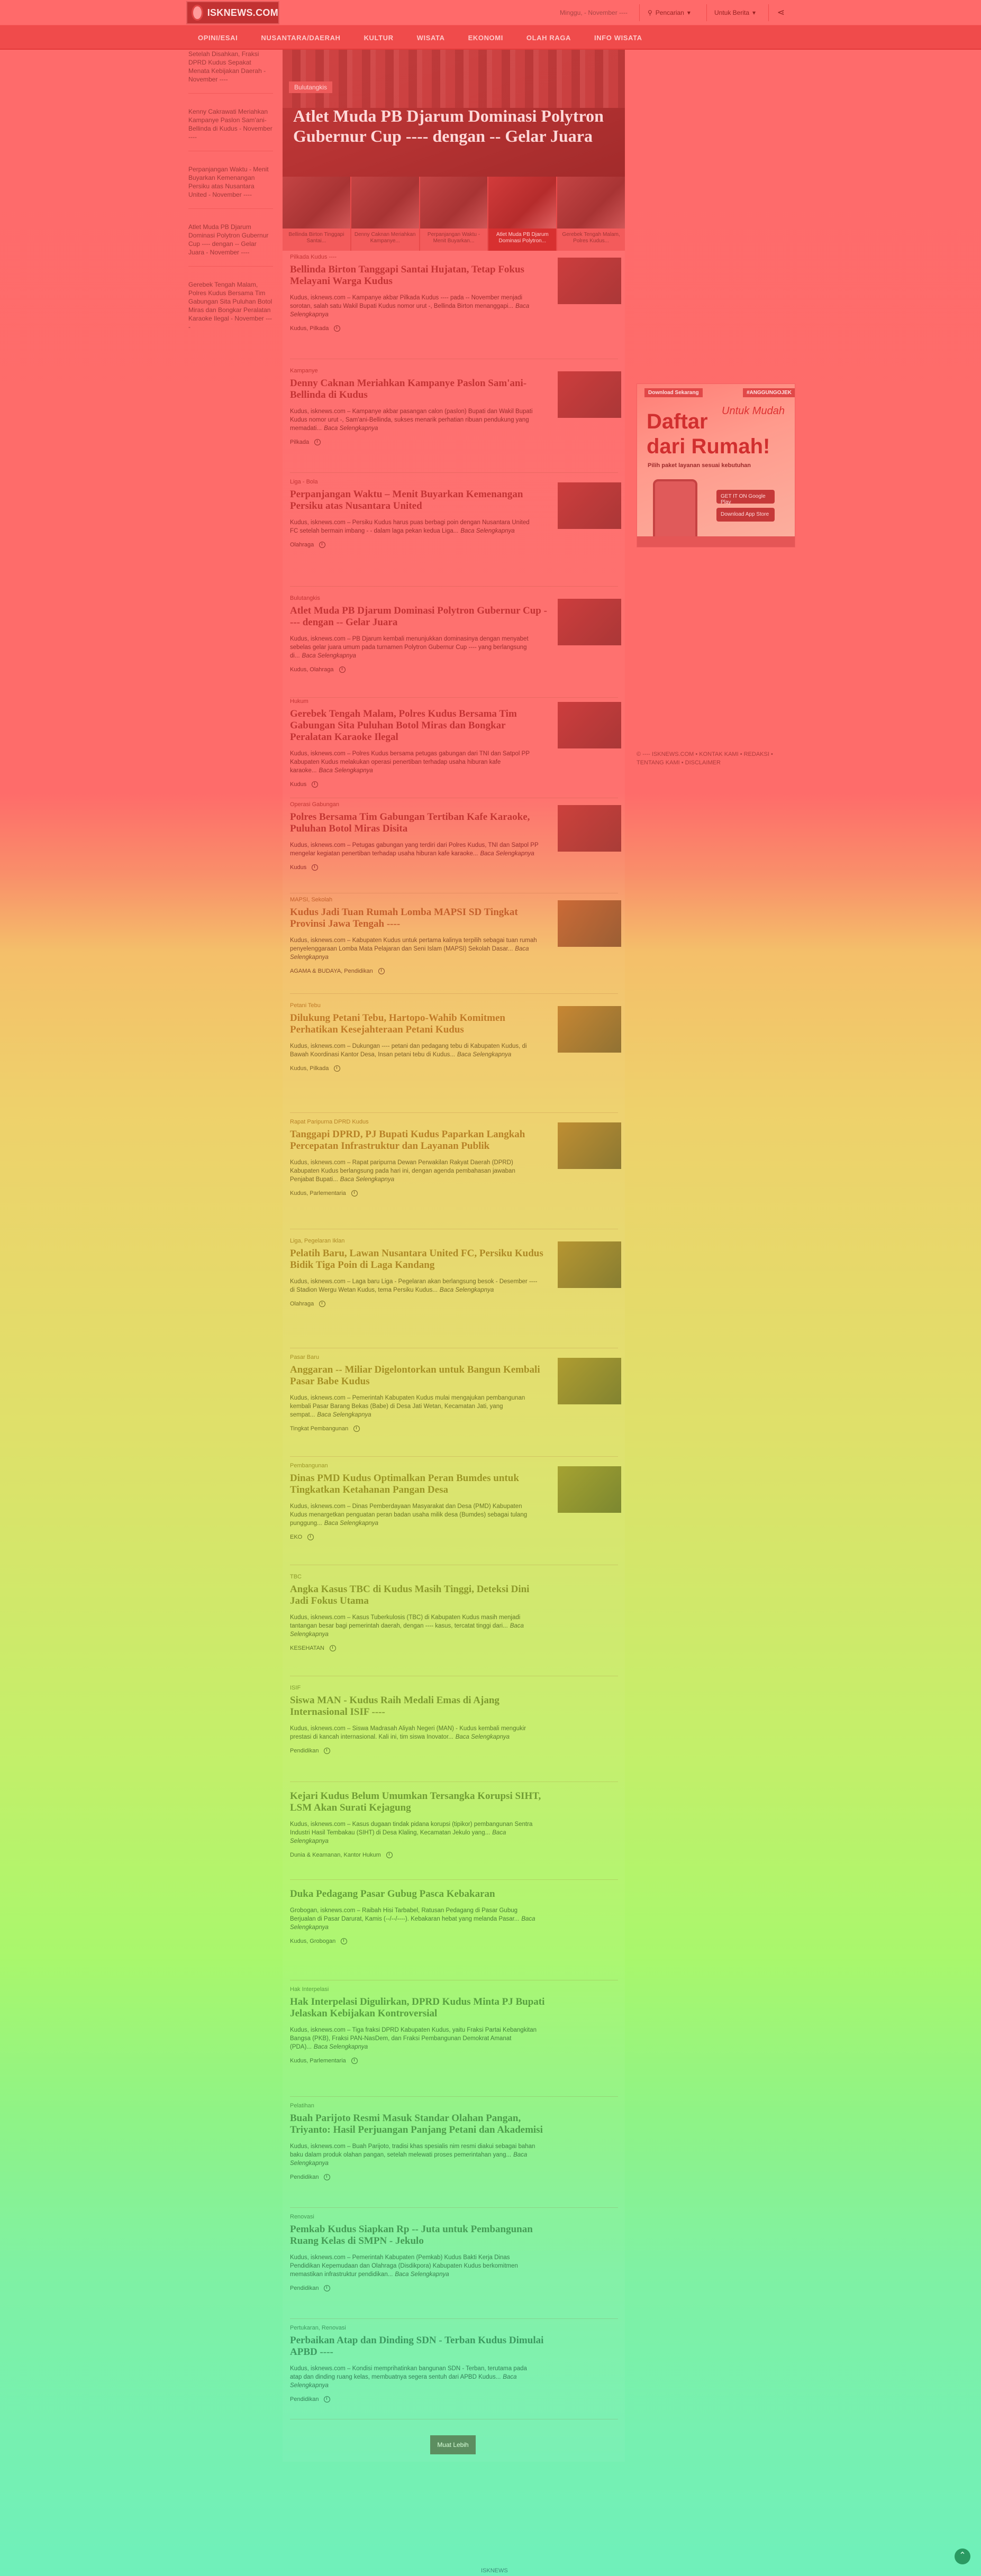 This screenshot has width=981, height=2576. Describe the element at coordinates (312, 1941) in the screenshot. I see `article-meta: Kudus, Grobogan` at that location.